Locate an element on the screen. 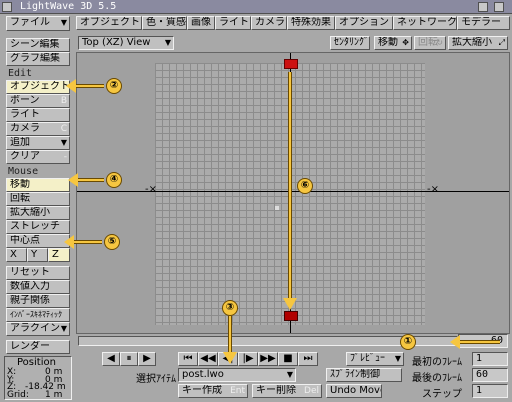  spline-control-button: ｽﾌﾟﾗｲﾝ制御 is located at coordinates (364, 375).